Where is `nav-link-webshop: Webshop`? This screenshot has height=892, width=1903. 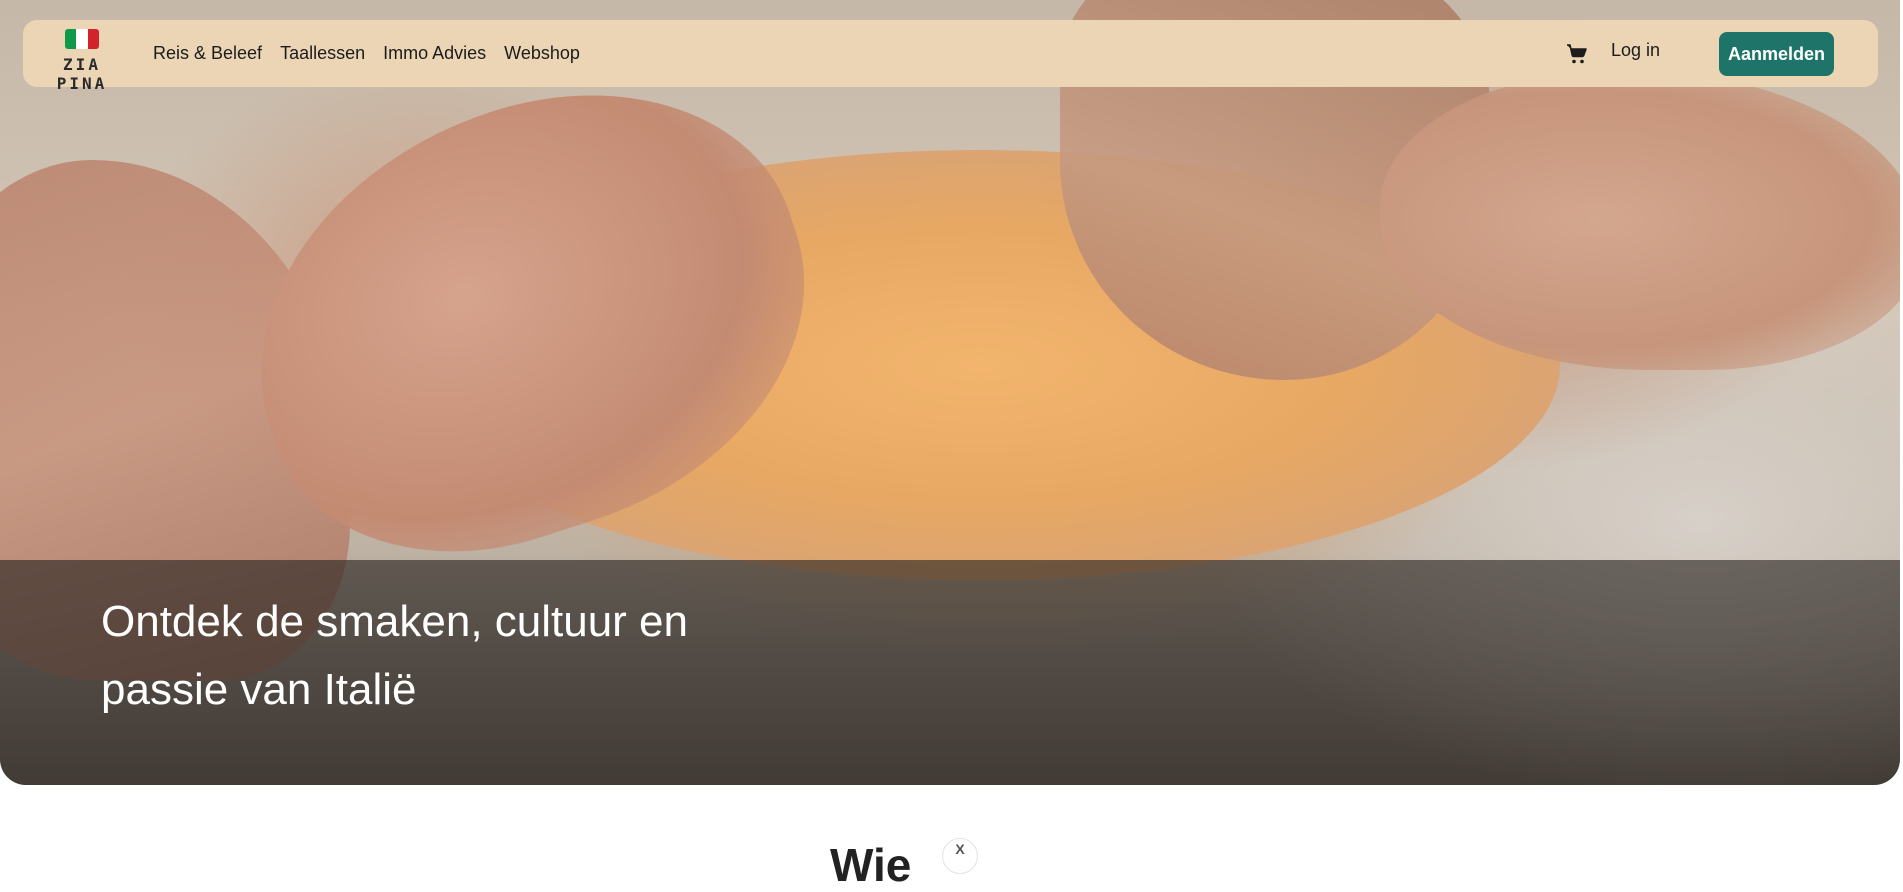 nav-link-webshop: Webshop is located at coordinates (542, 53).